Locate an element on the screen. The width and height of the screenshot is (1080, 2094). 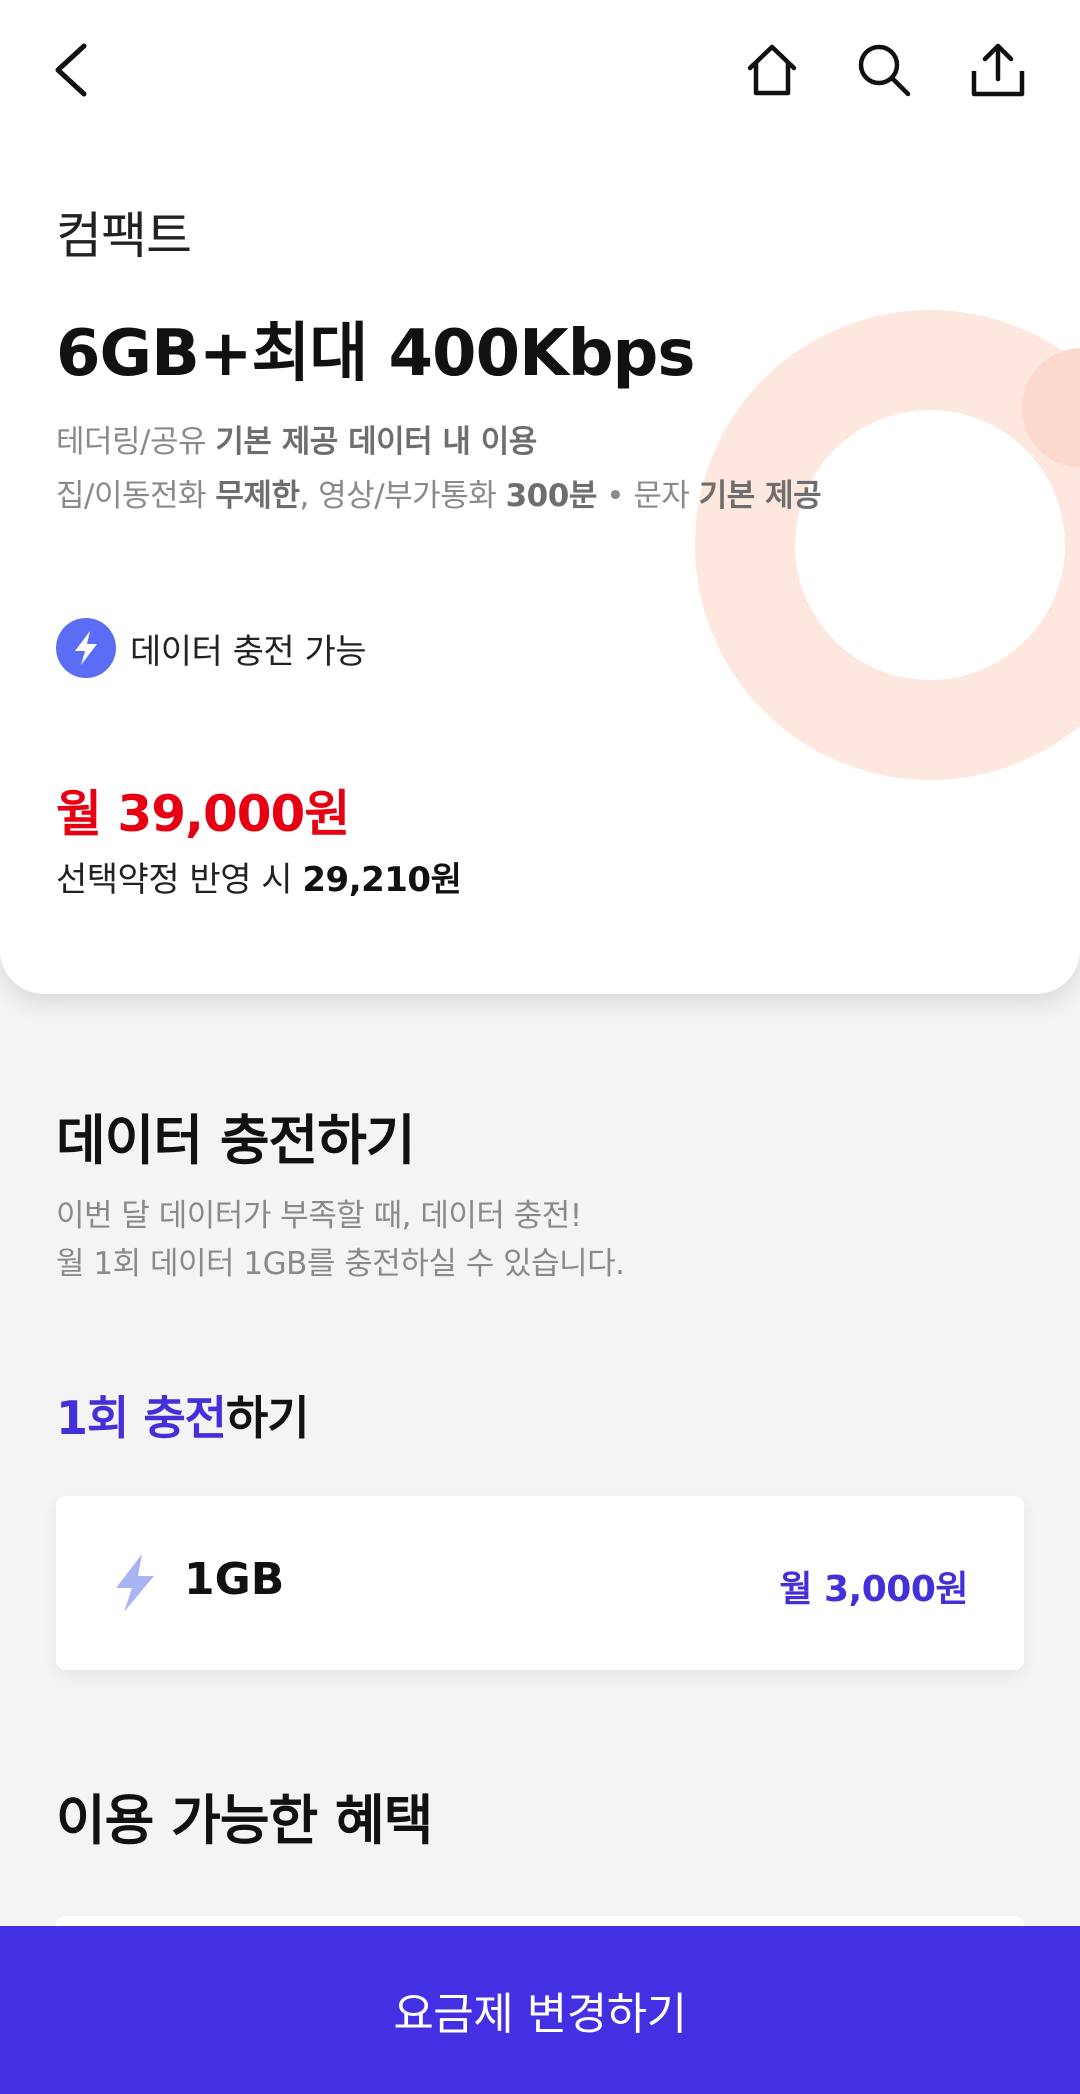
home-button is located at coordinates (772, 70).